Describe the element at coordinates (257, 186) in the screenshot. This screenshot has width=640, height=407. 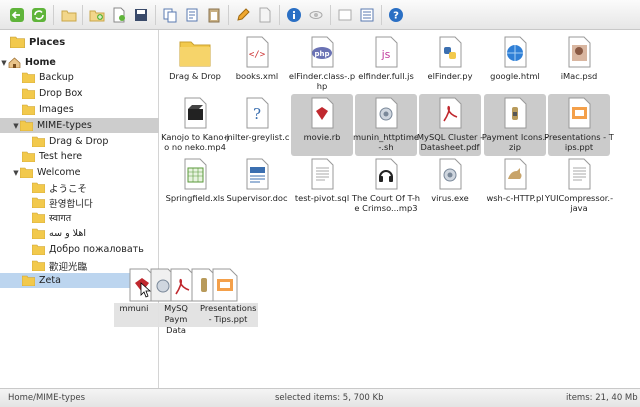
I see `file-item: Supervisor.doc` at that location.